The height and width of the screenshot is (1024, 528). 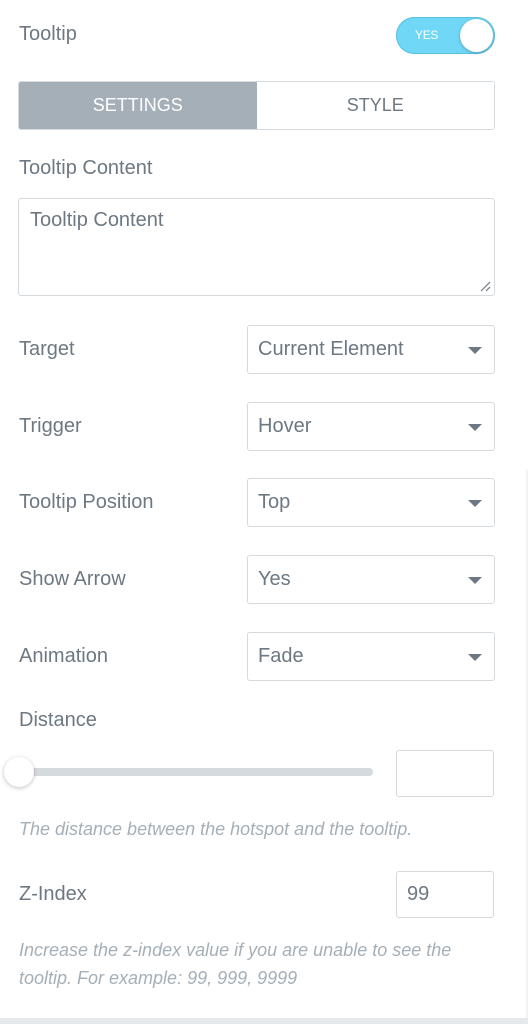 I want to click on tooltip-position-label: Tooltip Position, so click(x=86, y=502).